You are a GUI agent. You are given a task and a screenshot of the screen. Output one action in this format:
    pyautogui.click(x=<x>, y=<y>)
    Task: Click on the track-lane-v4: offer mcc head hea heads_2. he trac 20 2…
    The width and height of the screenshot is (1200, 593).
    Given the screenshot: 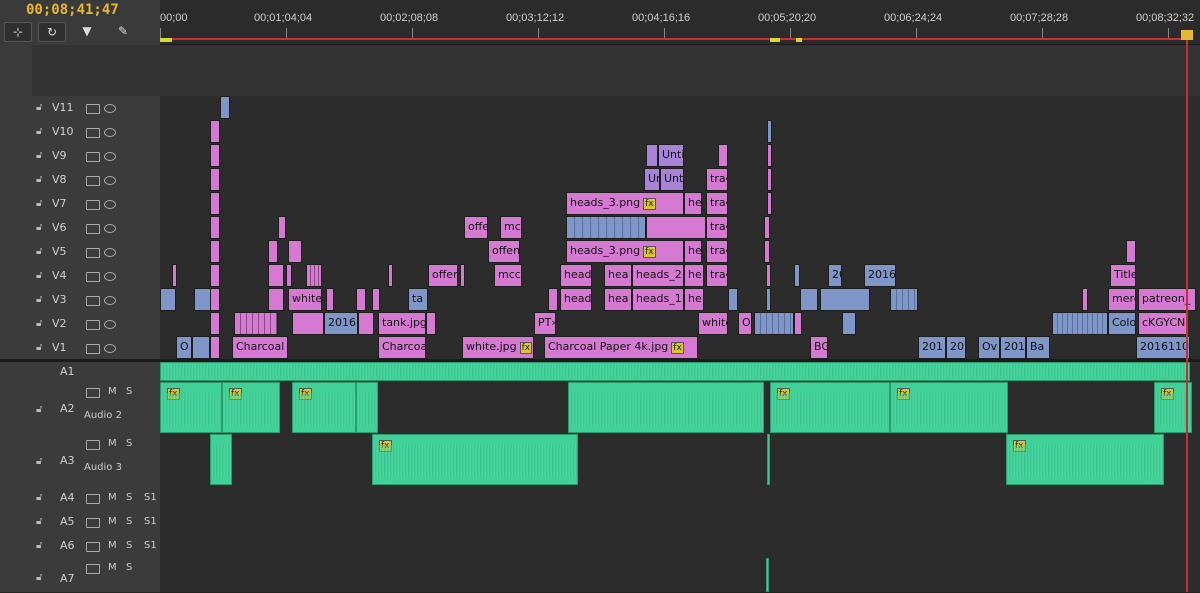 What is the action you would take?
    pyautogui.click(x=680, y=276)
    